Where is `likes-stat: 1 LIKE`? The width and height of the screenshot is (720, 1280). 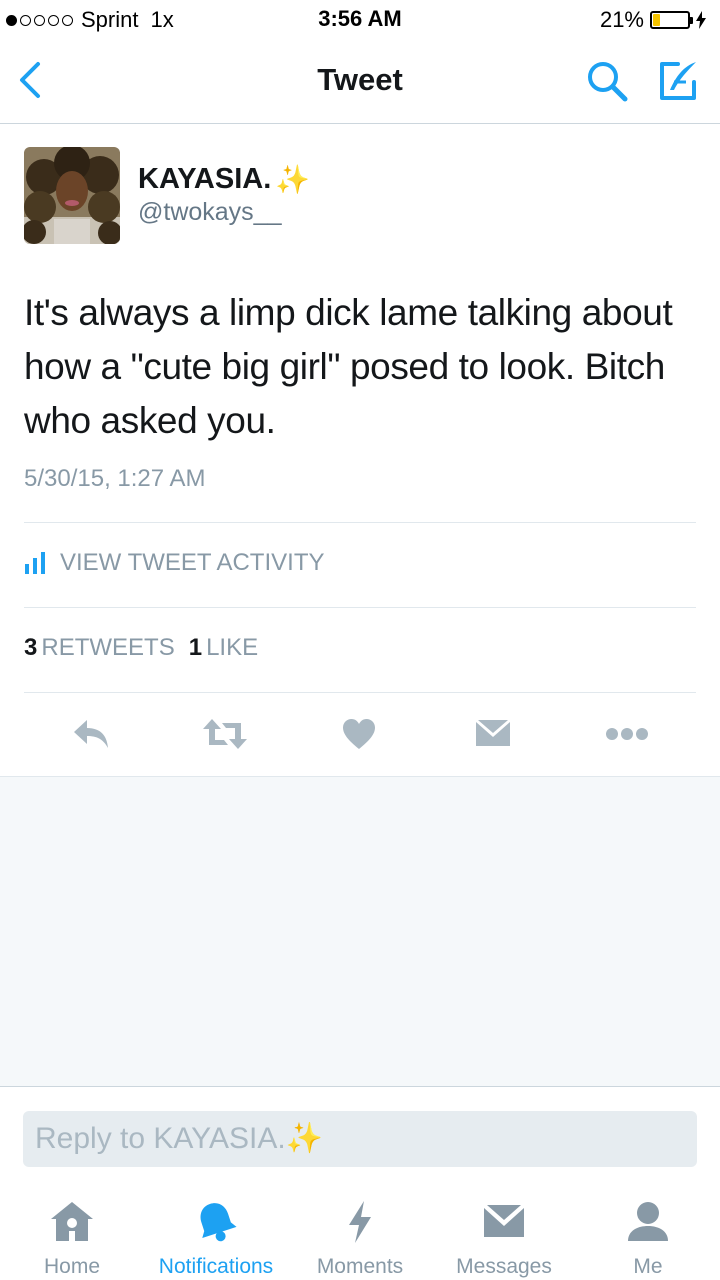 likes-stat: 1 LIKE is located at coordinates (223, 648).